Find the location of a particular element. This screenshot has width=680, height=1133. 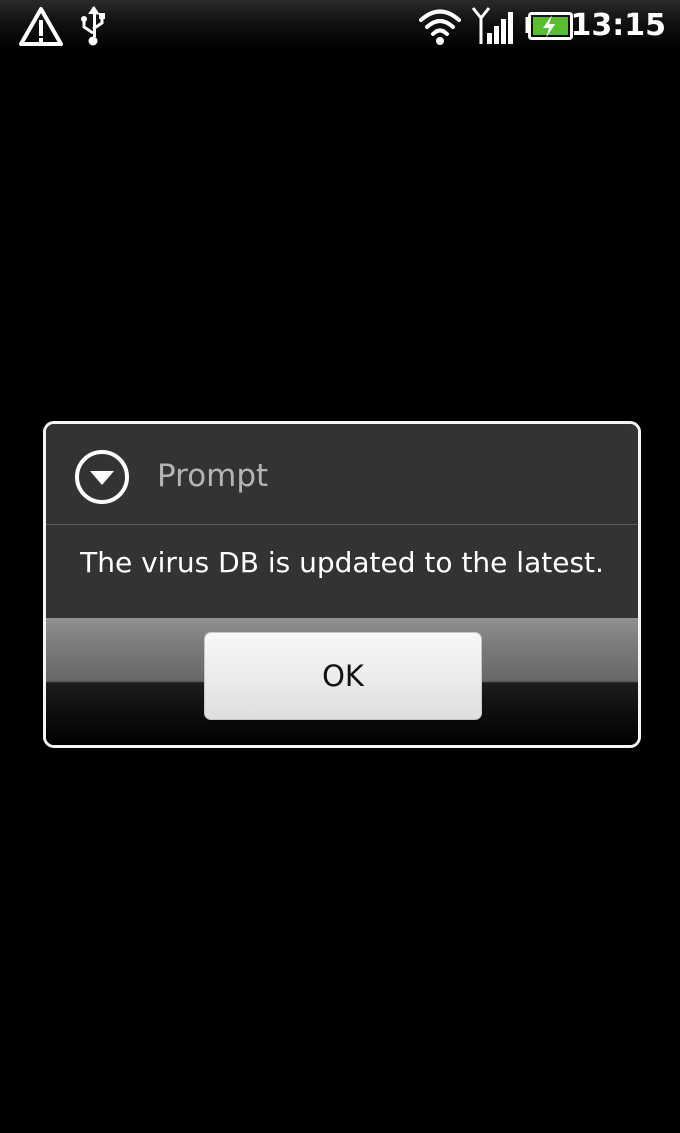

alert-triangle-icon is located at coordinates (41, 26).